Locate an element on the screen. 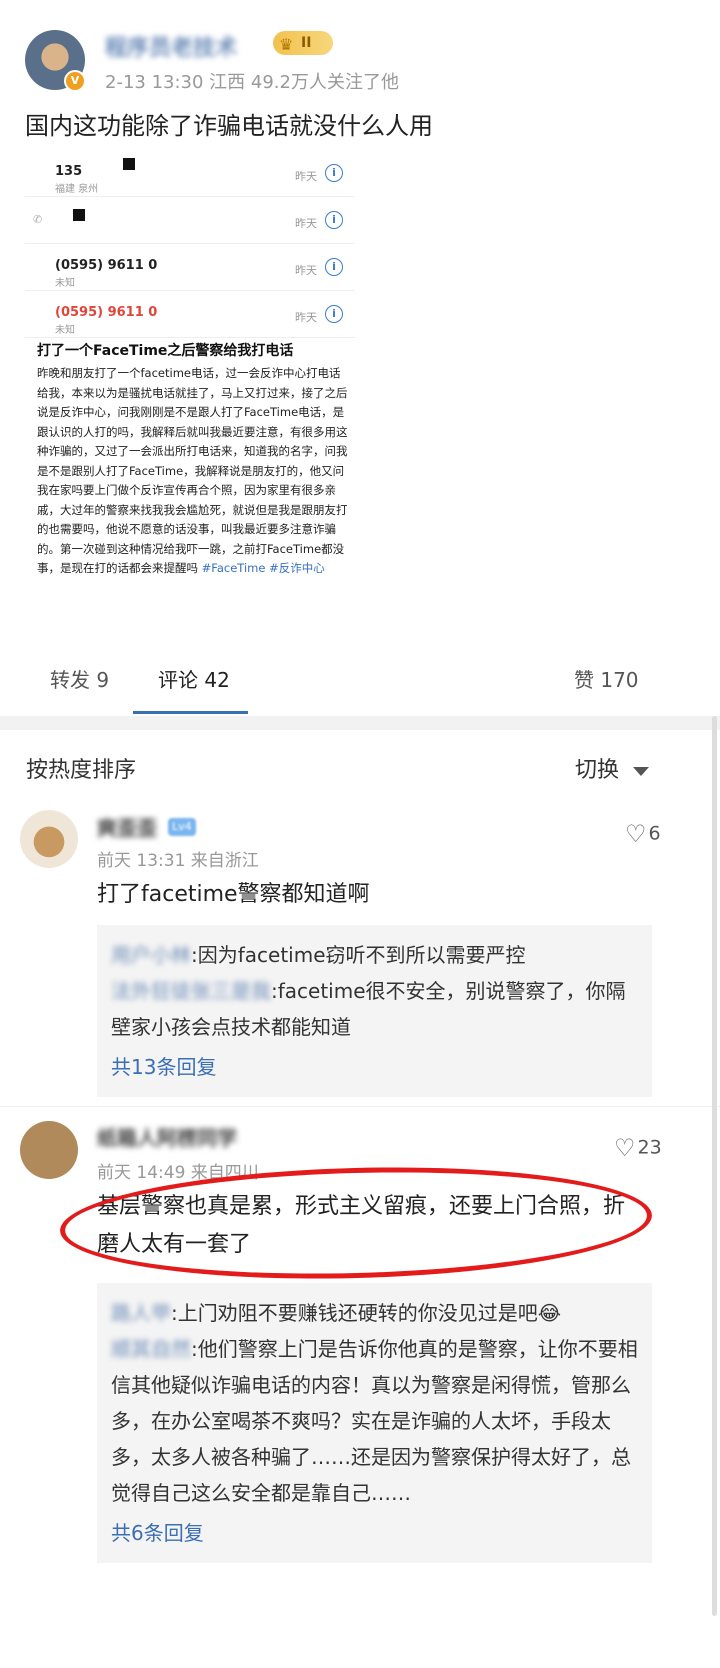 Image resolution: width=720 pixels, height=1668 pixels. tab-repost: 转发 9 is located at coordinates (79, 678).